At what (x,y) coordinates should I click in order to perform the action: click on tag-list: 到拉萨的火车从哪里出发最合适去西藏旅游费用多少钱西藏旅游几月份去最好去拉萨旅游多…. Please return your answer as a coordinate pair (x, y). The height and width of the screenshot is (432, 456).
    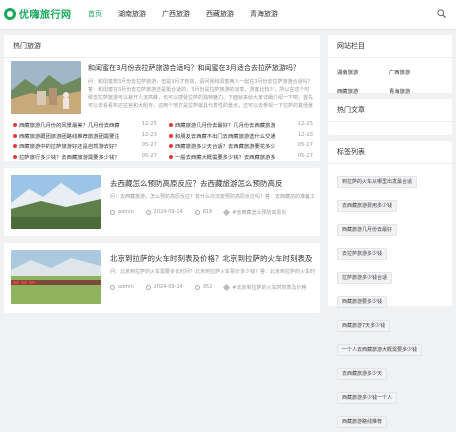
    Looking at the image, I should click on (392, 300).